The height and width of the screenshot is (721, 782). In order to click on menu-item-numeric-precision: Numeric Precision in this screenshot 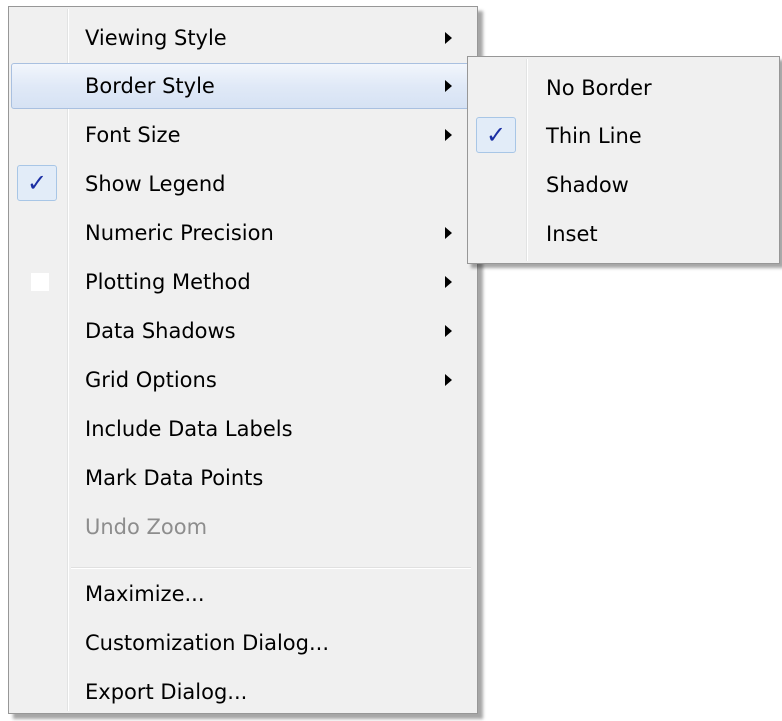, I will do `click(243, 233)`.